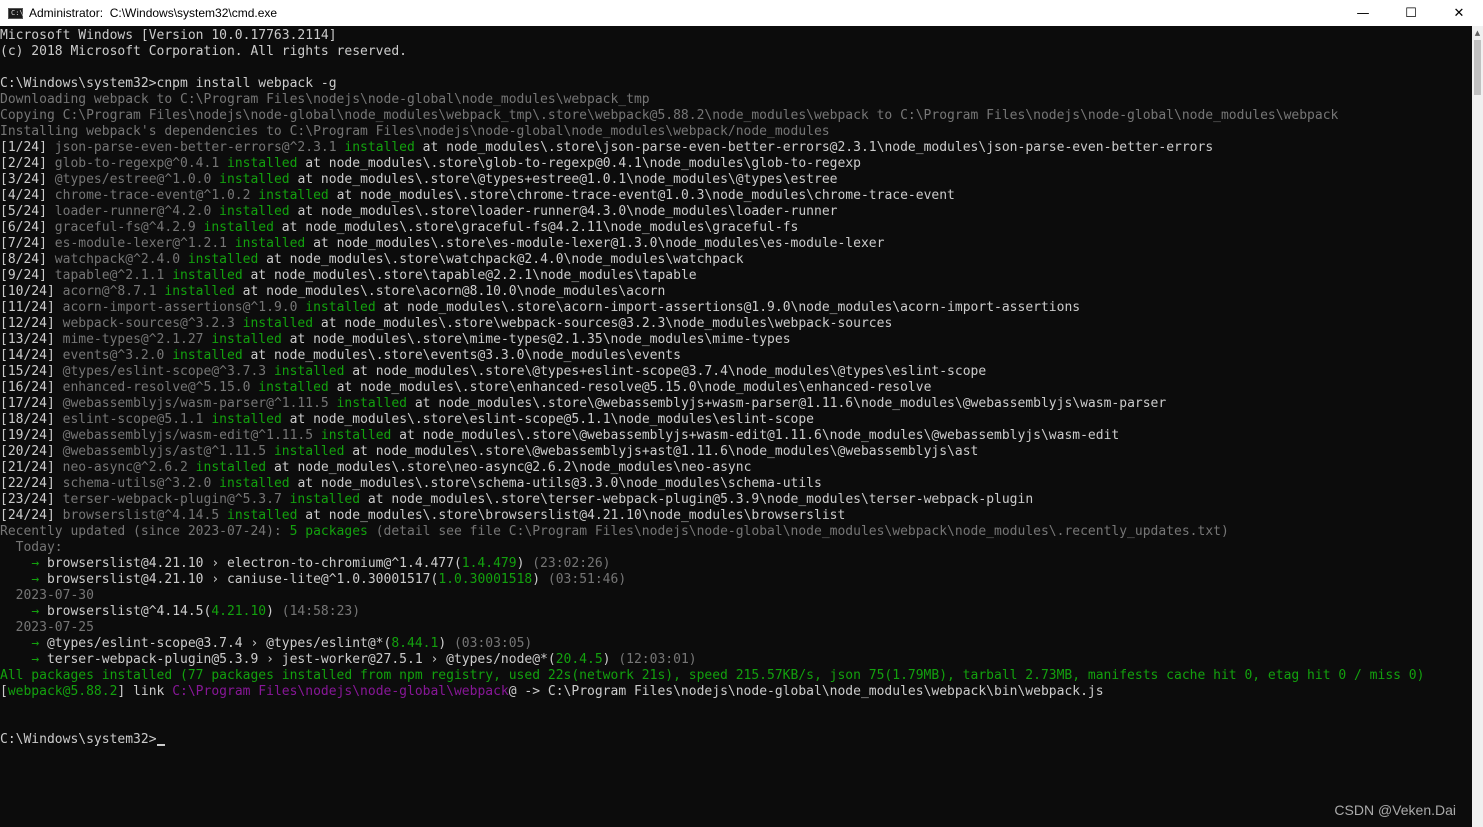 The image size is (1483, 827). Describe the element at coordinates (31, 387) in the screenshot. I see `console-text: [16/24]` at that location.